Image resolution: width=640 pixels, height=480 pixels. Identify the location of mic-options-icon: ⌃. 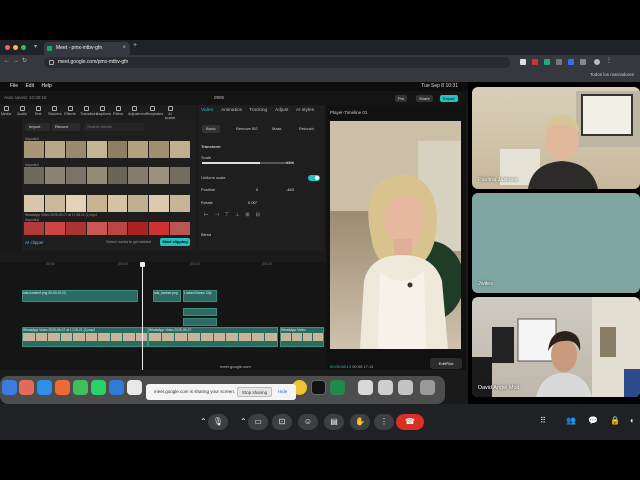
(203, 421).